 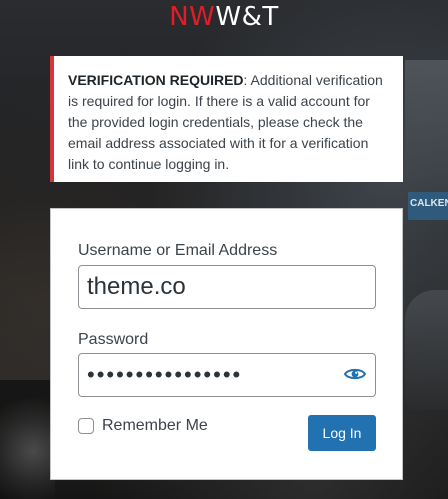 I want to click on site-logo: NWW&T, so click(x=224, y=17).